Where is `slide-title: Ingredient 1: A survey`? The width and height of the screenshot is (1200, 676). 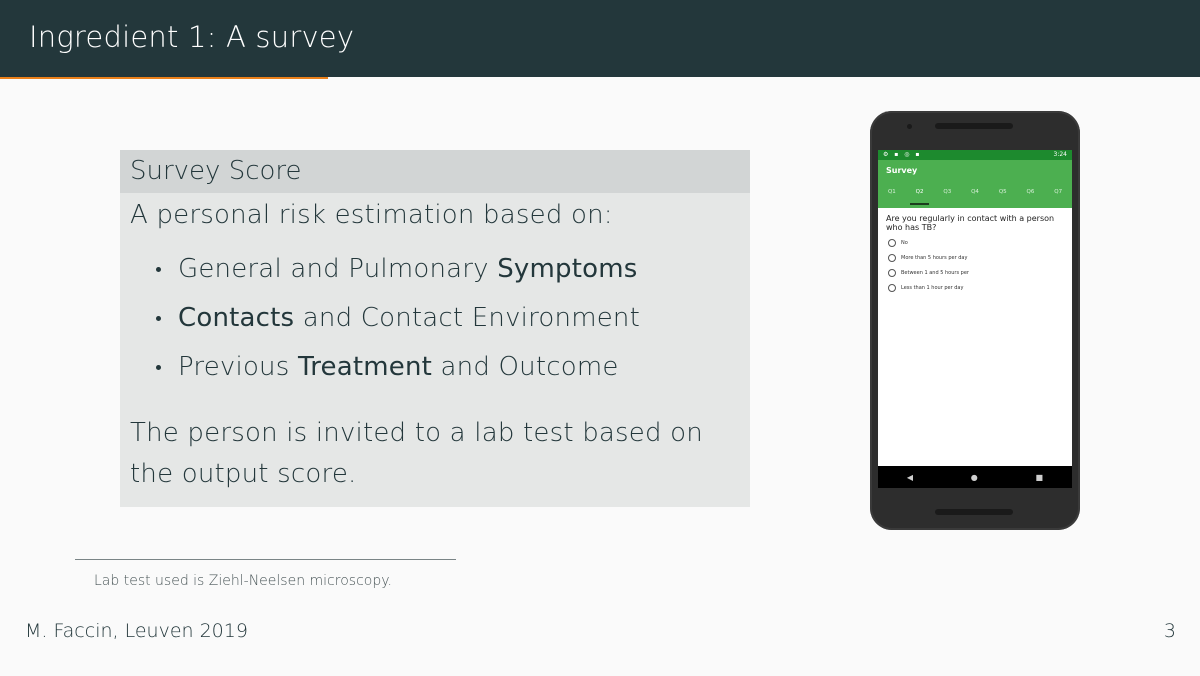 slide-title: Ingredient 1: A survey is located at coordinates (192, 37).